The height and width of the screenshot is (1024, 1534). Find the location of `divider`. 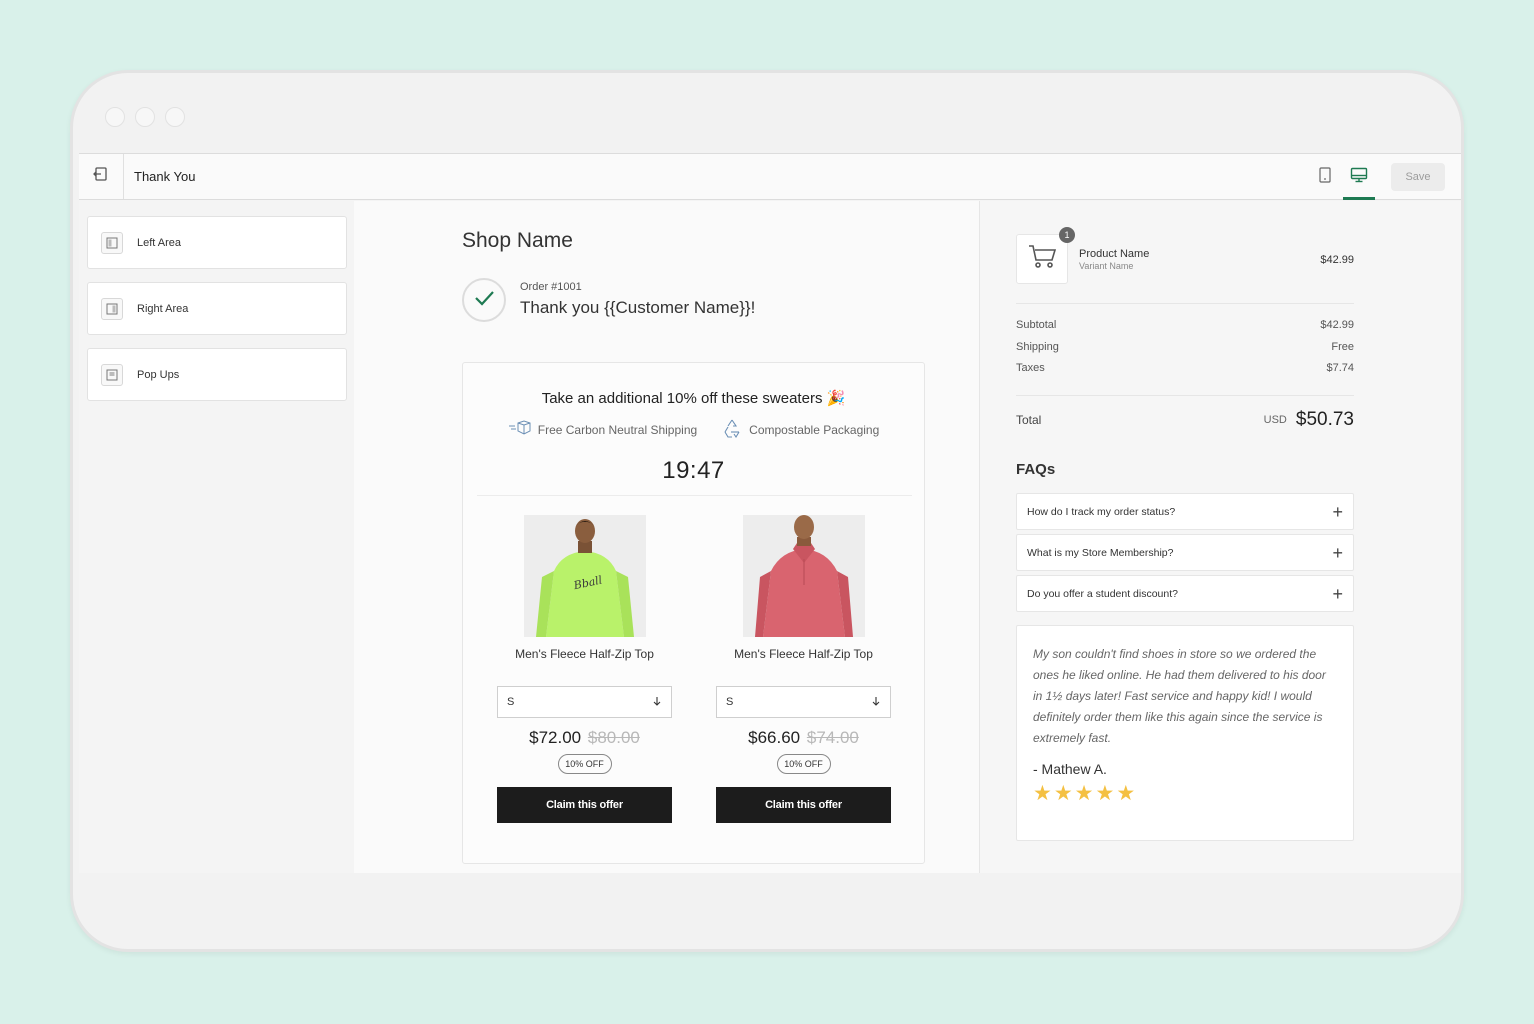

divider is located at coordinates (1185, 395).